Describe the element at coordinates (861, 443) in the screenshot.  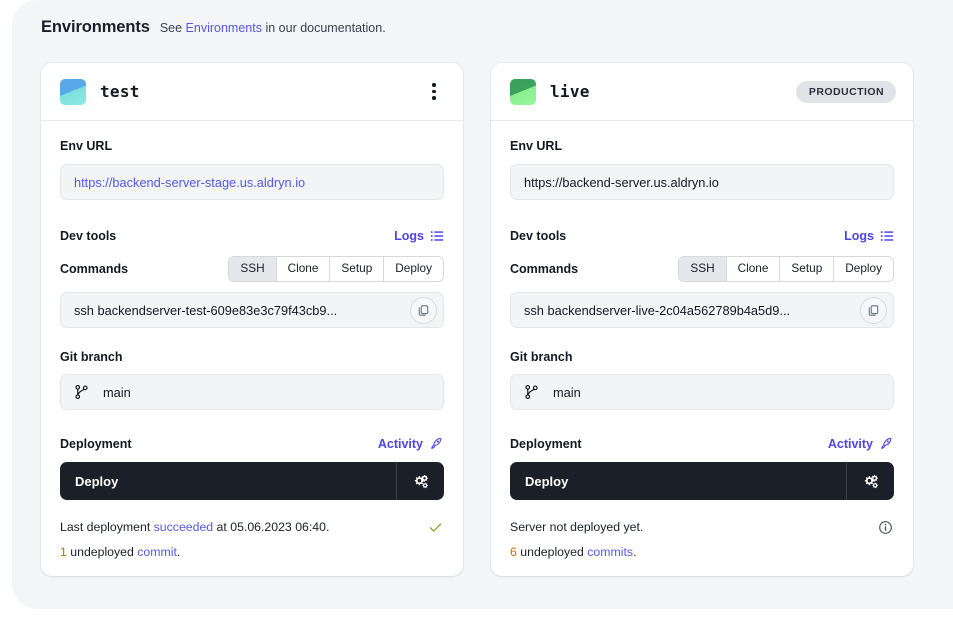
I see `activity-link-live: Activity` at that location.